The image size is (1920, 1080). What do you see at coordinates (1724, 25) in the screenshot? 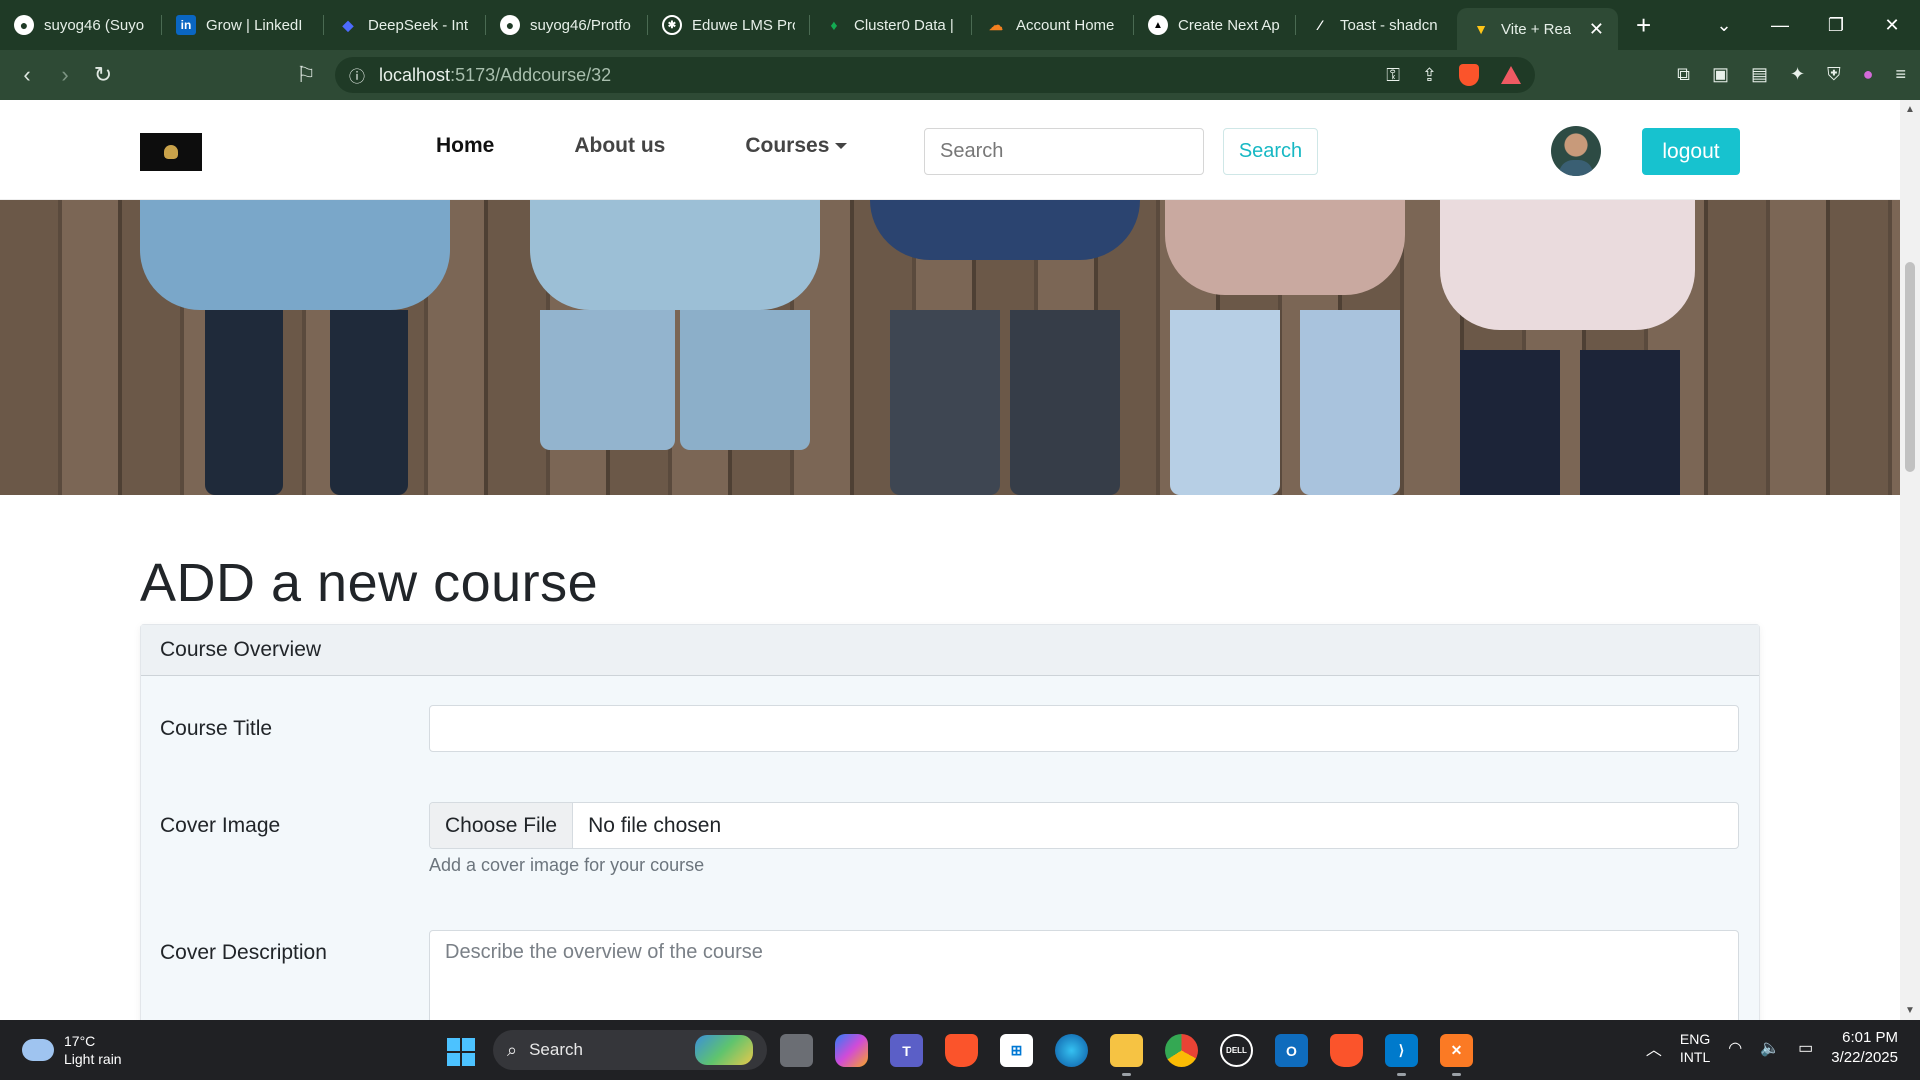
I see `tab-search-chevron-icon: ⌄` at bounding box center [1724, 25].